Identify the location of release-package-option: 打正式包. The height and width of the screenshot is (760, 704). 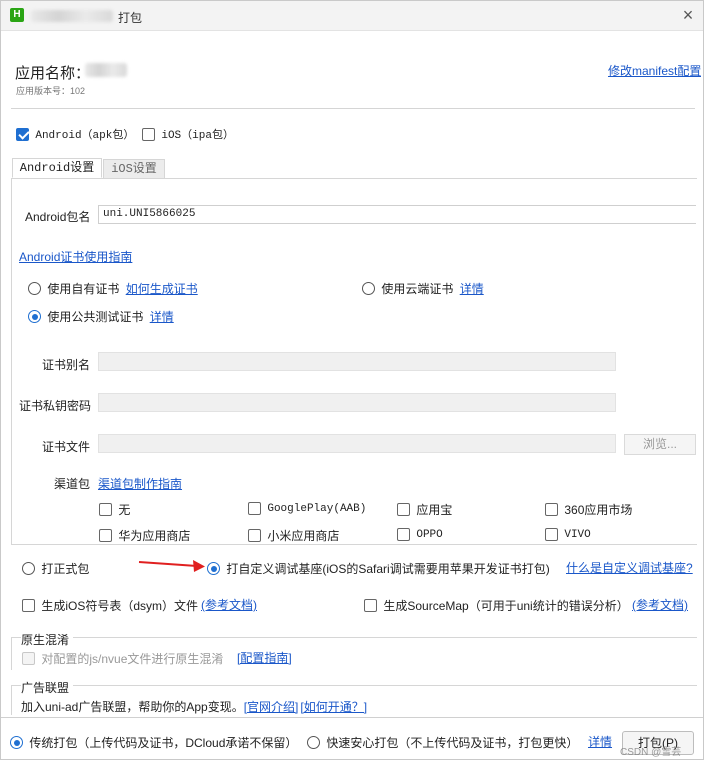
(55, 568).